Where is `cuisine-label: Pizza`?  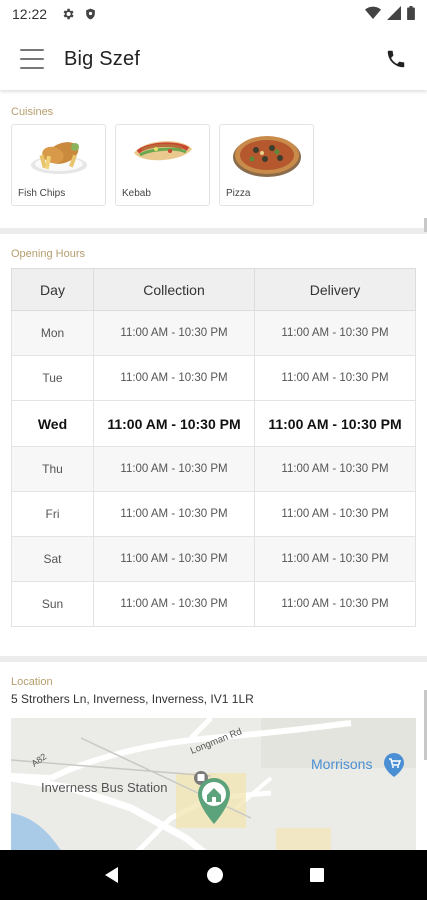
cuisine-label: Pizza is located at coordinates (238, 193).